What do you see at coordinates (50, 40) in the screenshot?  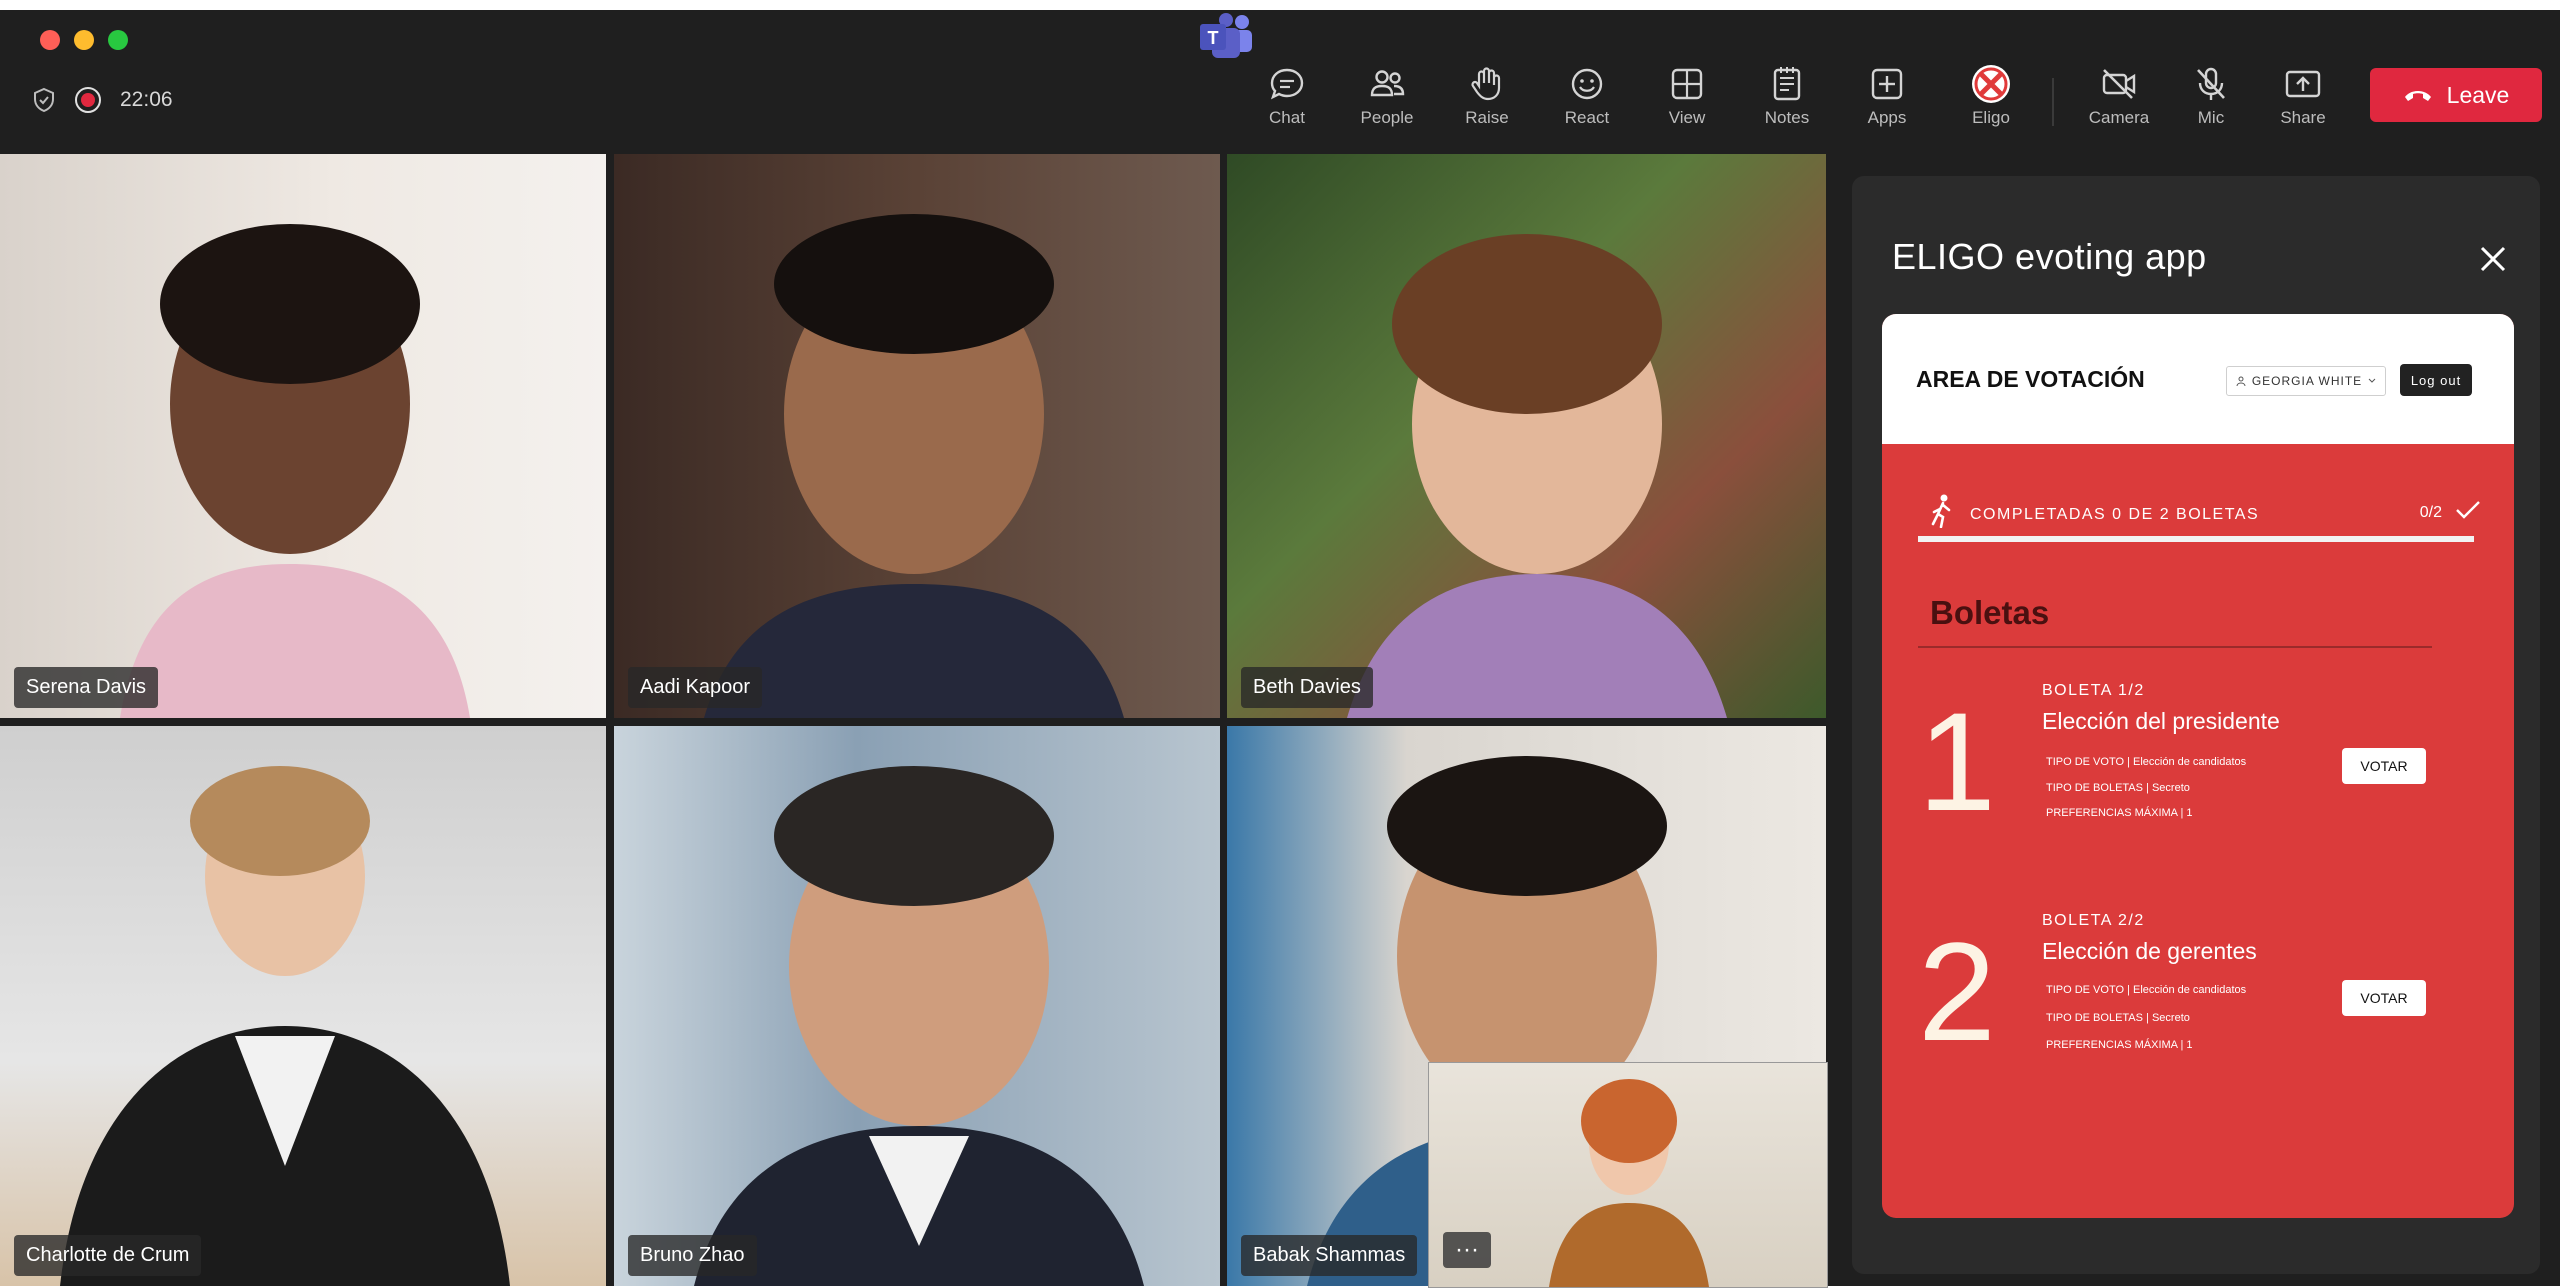 I see `window-close-button` at bounding box center [50, 40].